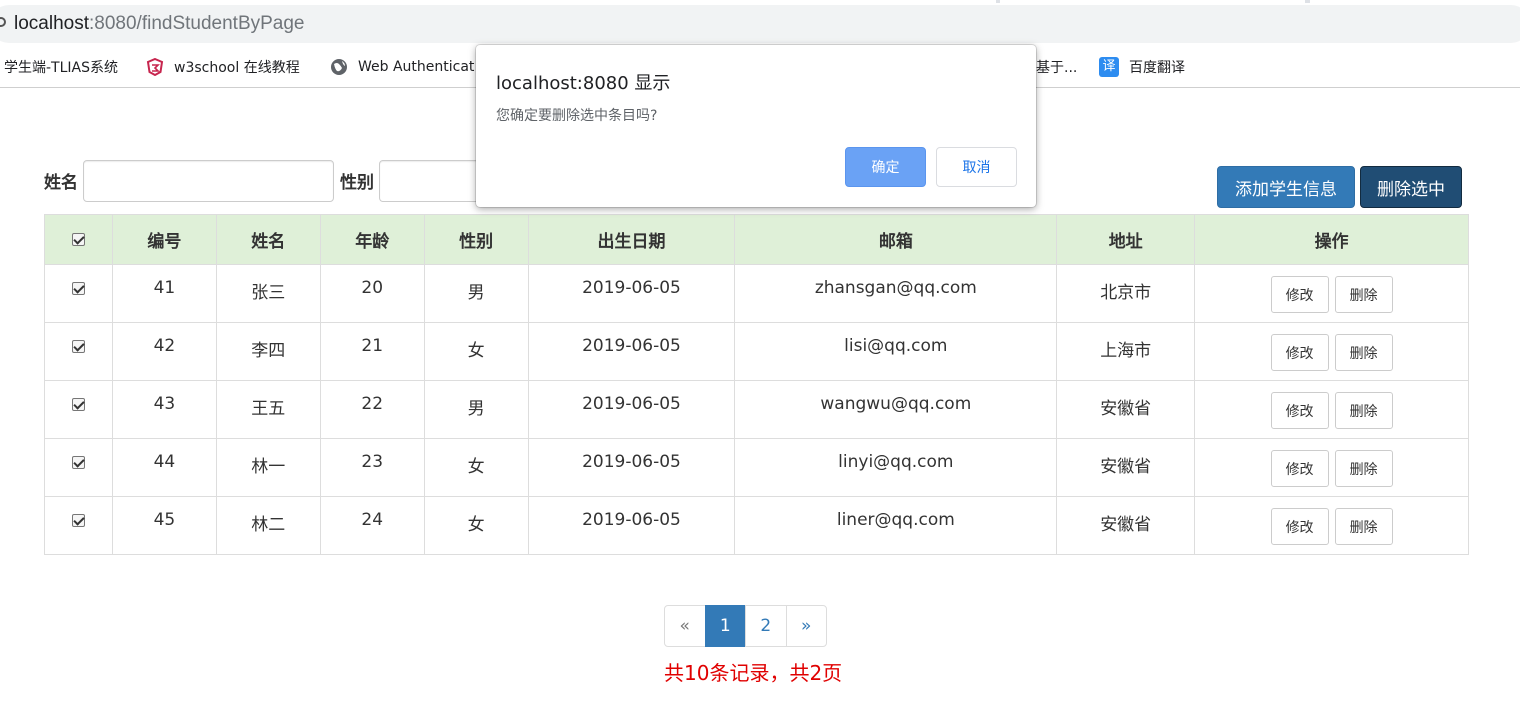 The width and height of the screenshot is (1520, 721). Describe the element at coordinates (1411, 187) in the screenshot. I see `delete-selected-button: 删除选中` at that location.